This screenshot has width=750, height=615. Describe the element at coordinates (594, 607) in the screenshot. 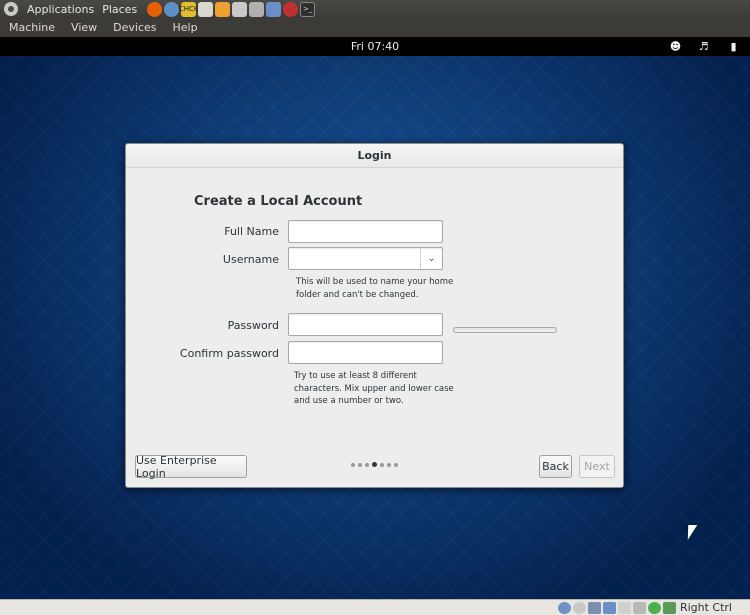

I see `usb-icon` at that location.